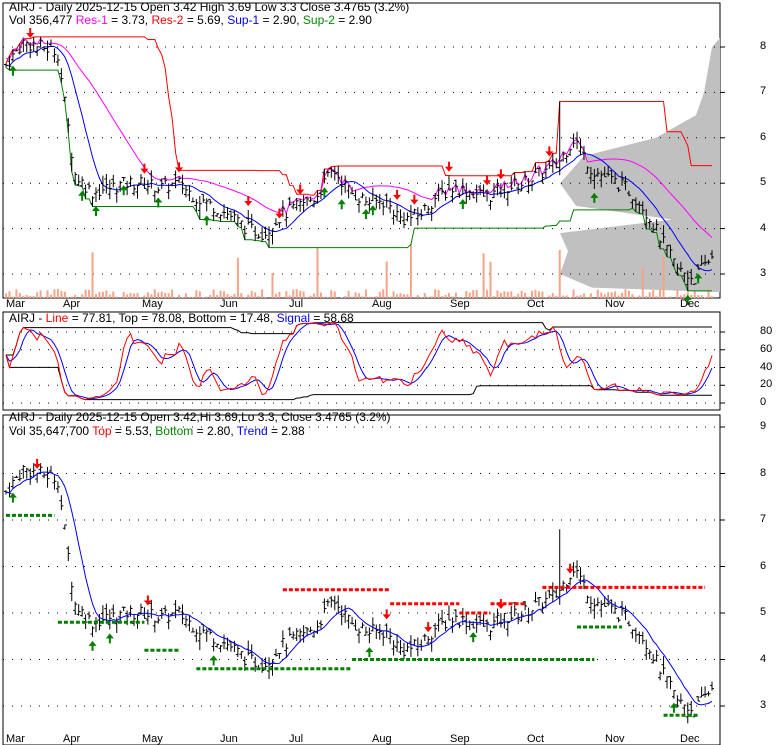 The height and width of the screenshot is (745, 780). Describe the element at coordinates (15, 304) in the screenshot. I see `month-label: Mar` at that location.